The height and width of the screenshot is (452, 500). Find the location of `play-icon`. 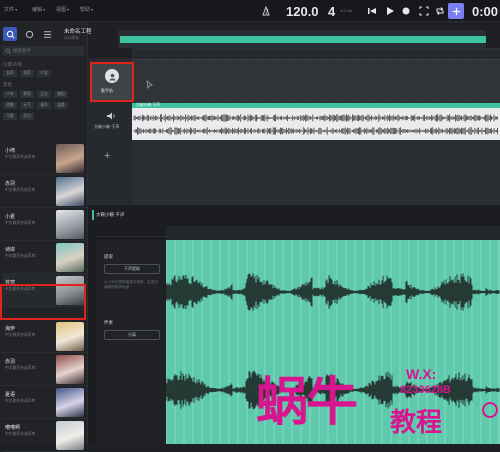

play-icon is located at coordinates (390, 11).